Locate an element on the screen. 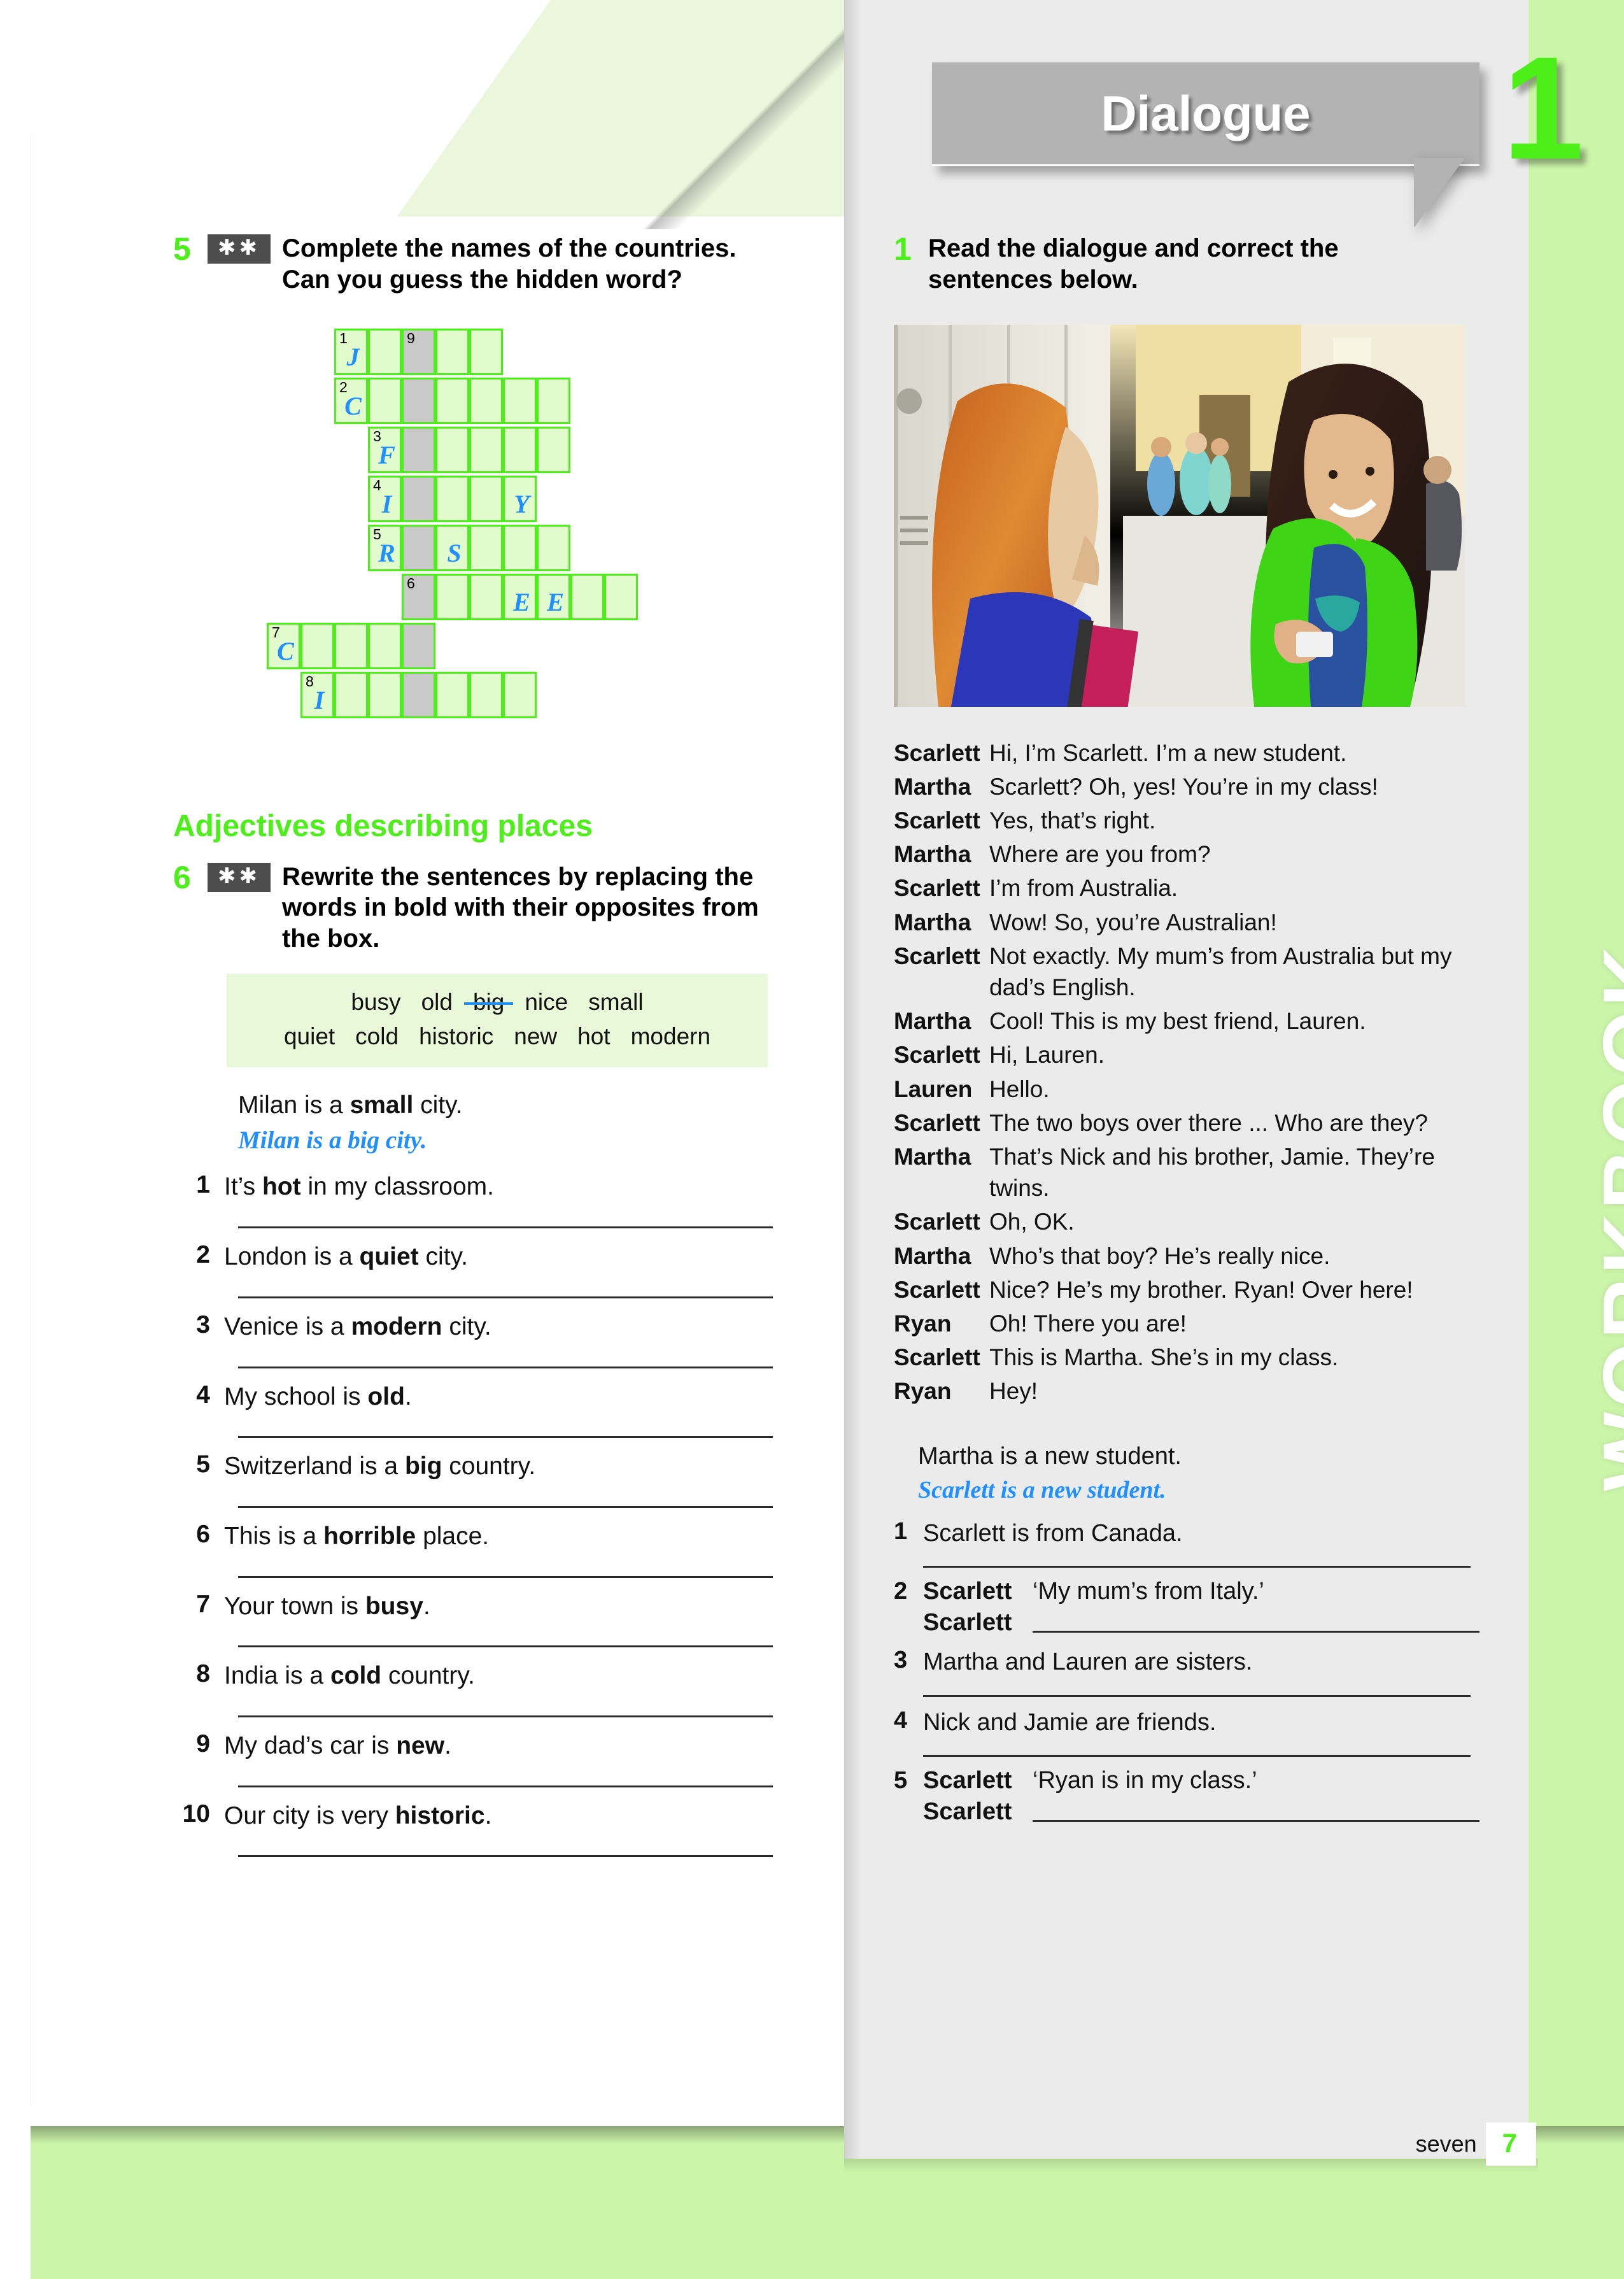 Image resolution: width=1624 pixels, height=2279 pixels. exercise-5-number: 5 is located at coordinates (182, 249).